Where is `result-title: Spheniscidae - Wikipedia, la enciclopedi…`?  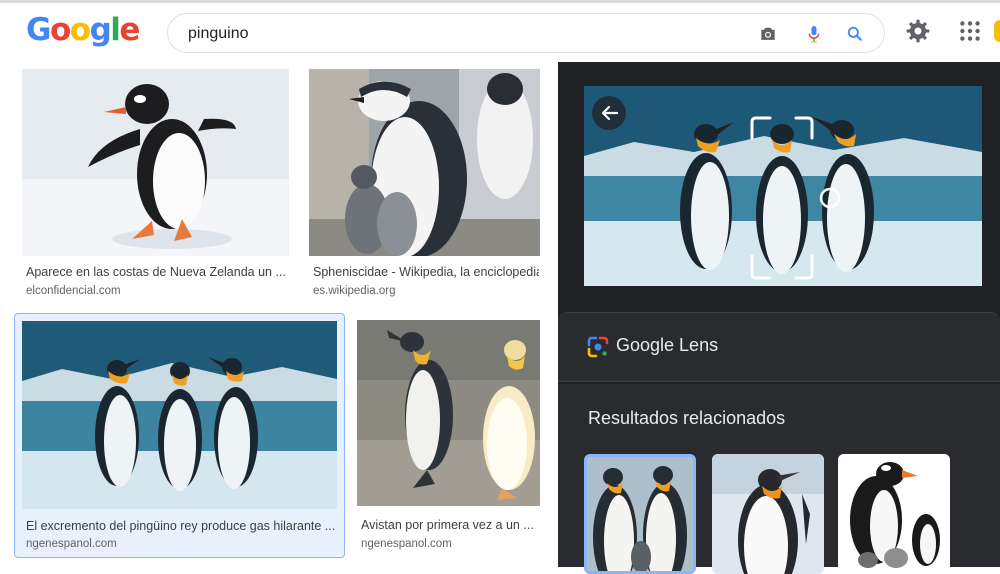 result-title: Spheniscidae - Wikipedia, la enciclopedi… is located at coordinates (426, 272).